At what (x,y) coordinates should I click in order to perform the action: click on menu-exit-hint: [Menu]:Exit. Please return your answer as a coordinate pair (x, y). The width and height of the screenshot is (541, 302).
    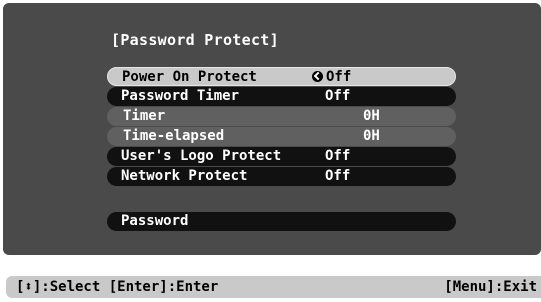
    Looking at the image, I should click on (490, 287).